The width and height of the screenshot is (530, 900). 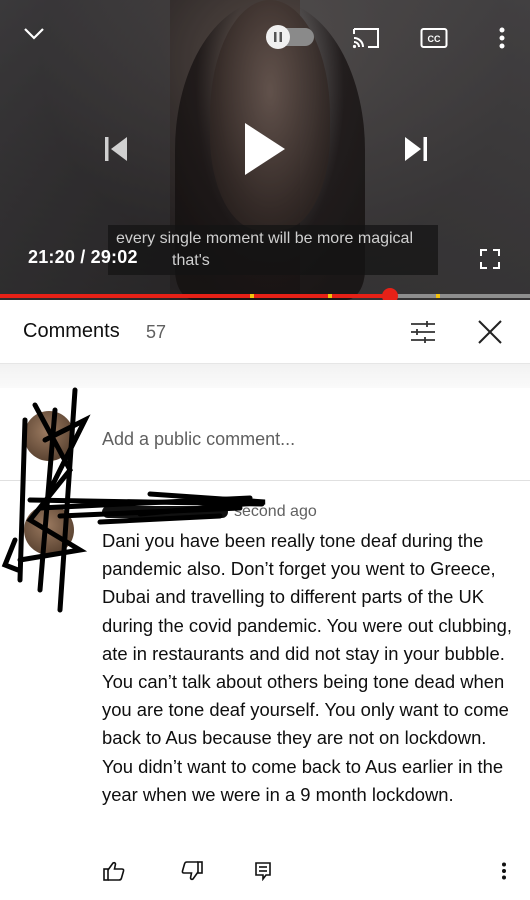 What do you see at coordinates (490, 259) in the screenshot?
I see `fullscreen-icon` at bounding box center [490, 259].